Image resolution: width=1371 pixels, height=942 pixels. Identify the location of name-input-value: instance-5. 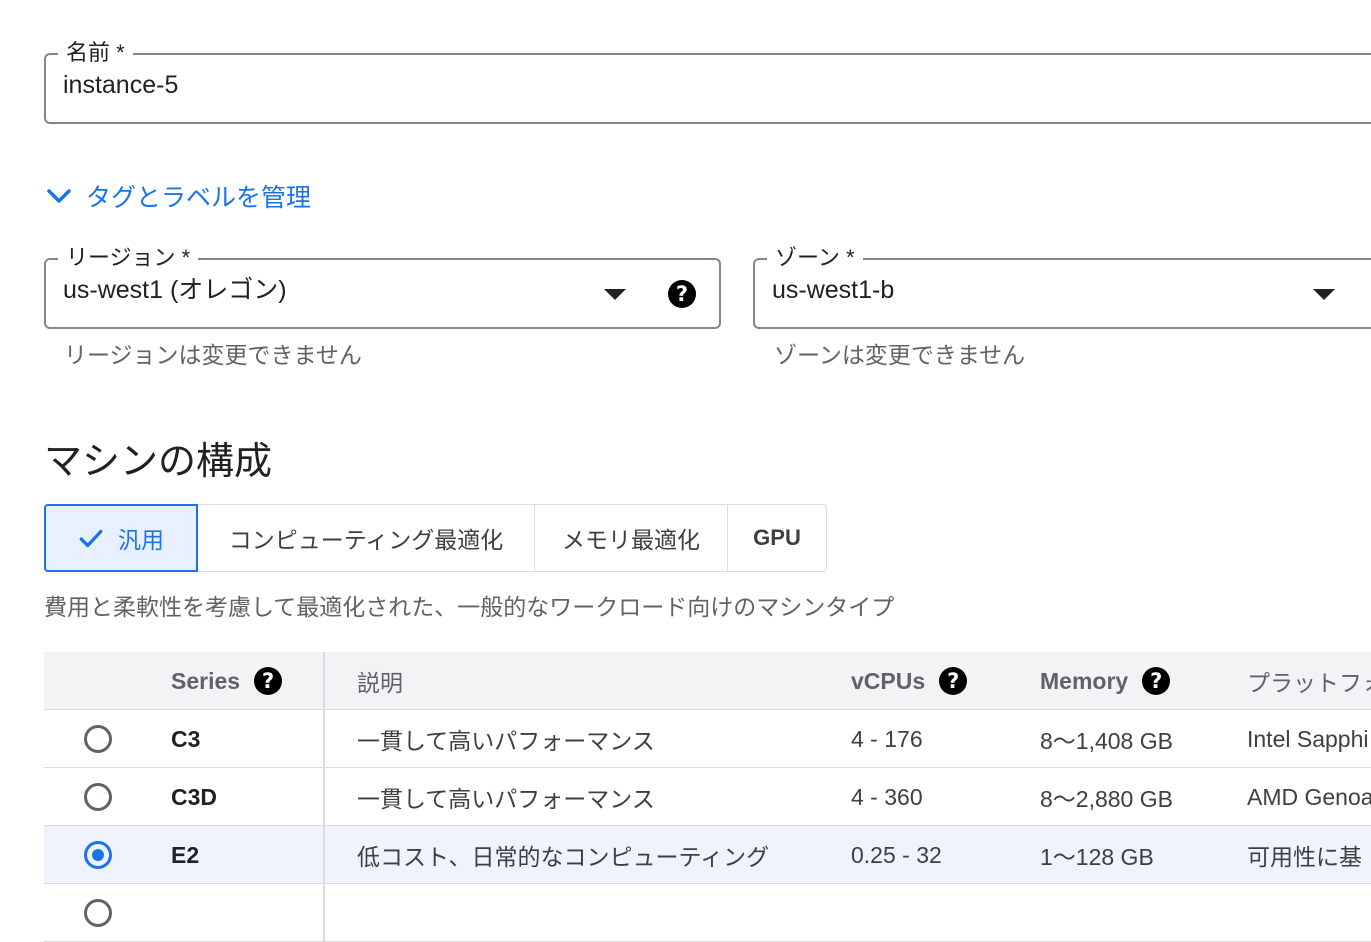
(120, 85).